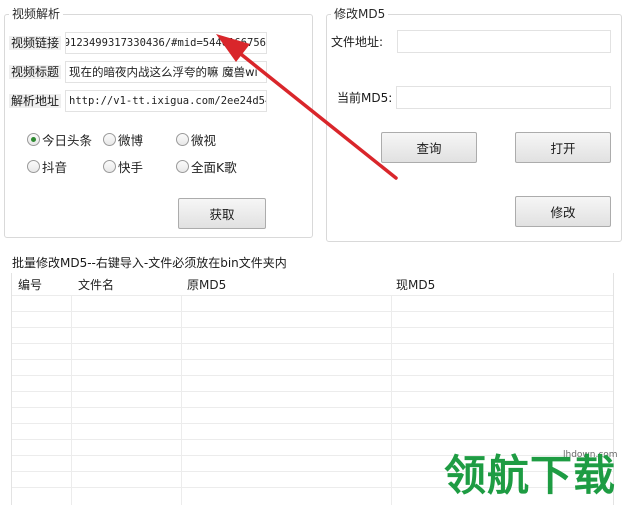  What do you see at coordinates (30, 284) in the screenshot?
I see `column-header-id: 编号` at bounding box center [30, 284].